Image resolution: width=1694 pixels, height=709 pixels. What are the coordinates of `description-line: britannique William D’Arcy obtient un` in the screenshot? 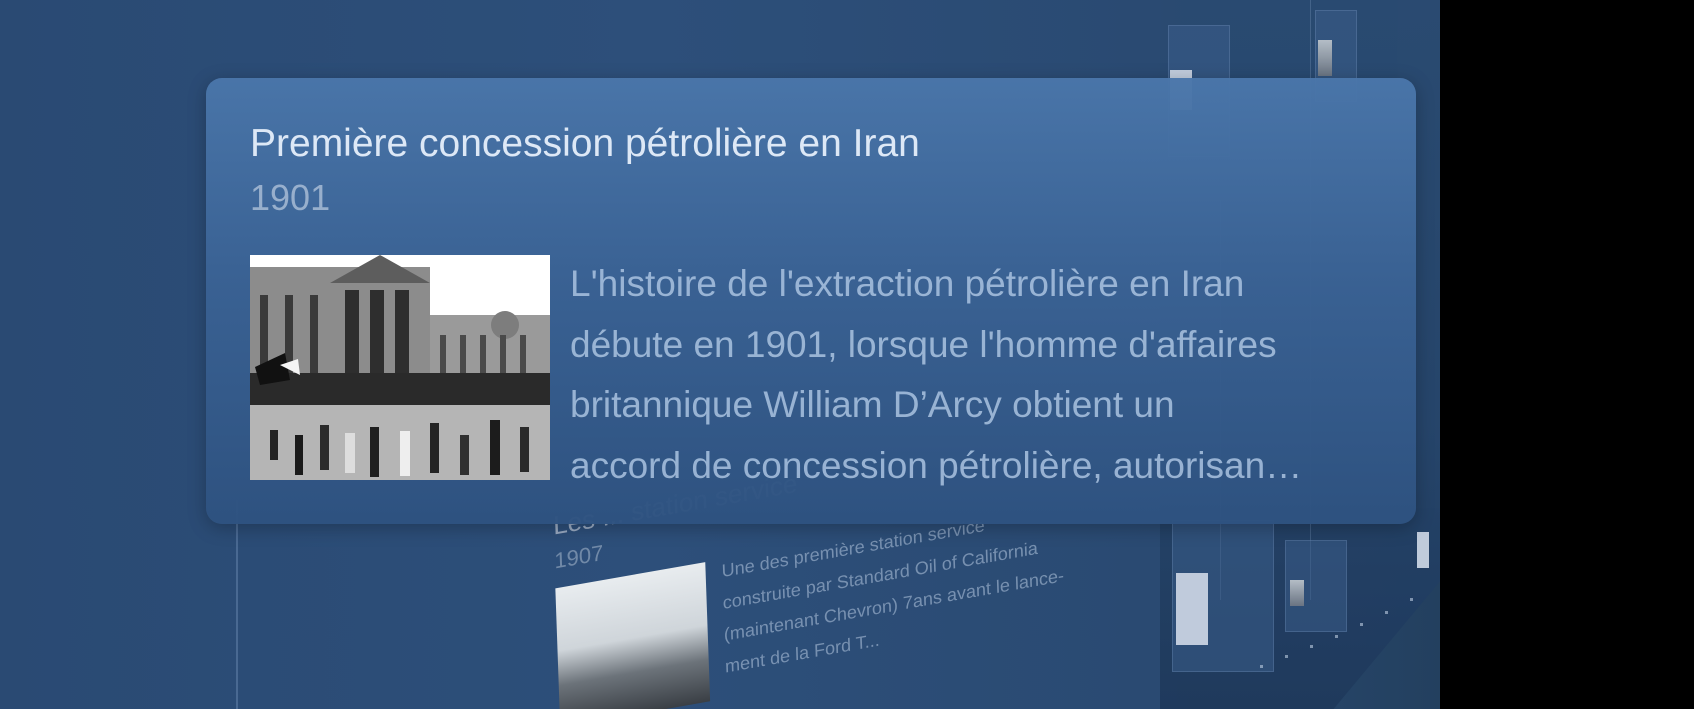 It's located at (872, 404).